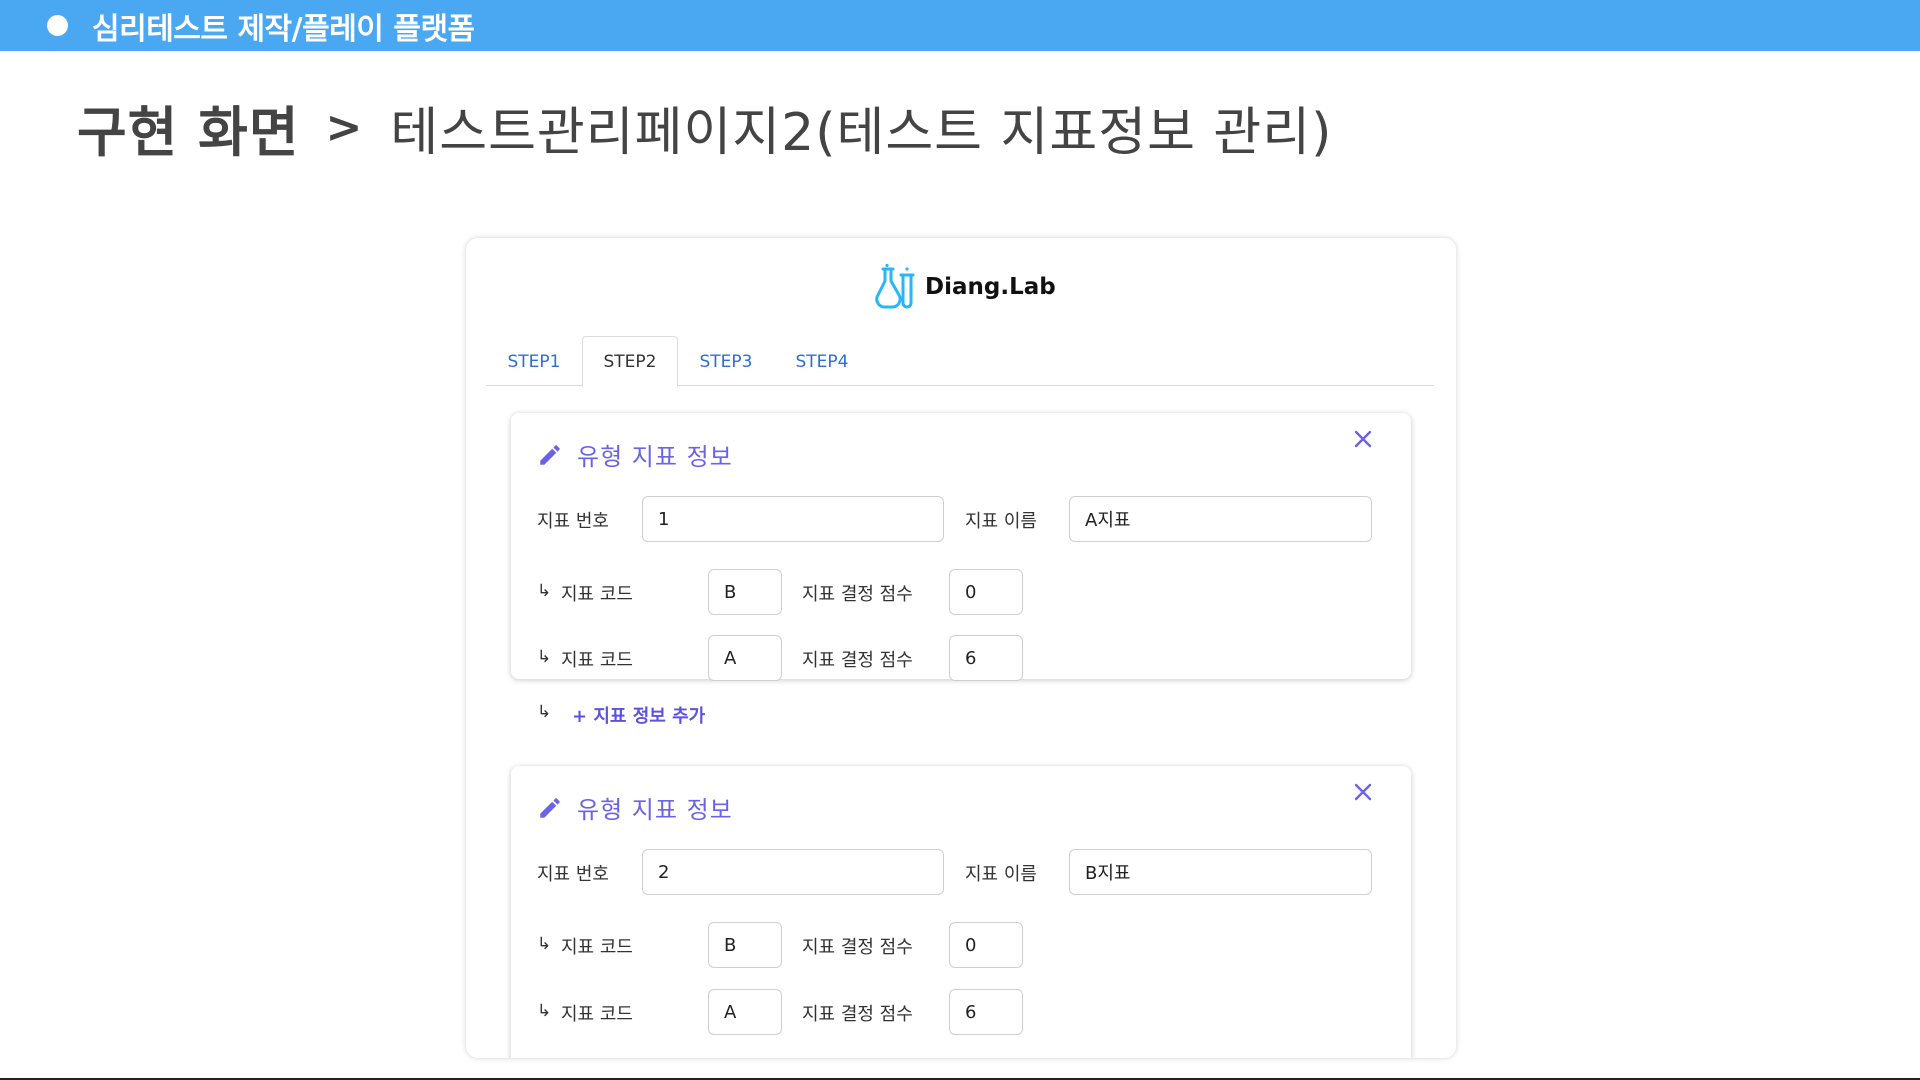 The height and width of the screenshot is (1080, 1920). I want to click on tab-step4: STEP4, so click(822, 361).